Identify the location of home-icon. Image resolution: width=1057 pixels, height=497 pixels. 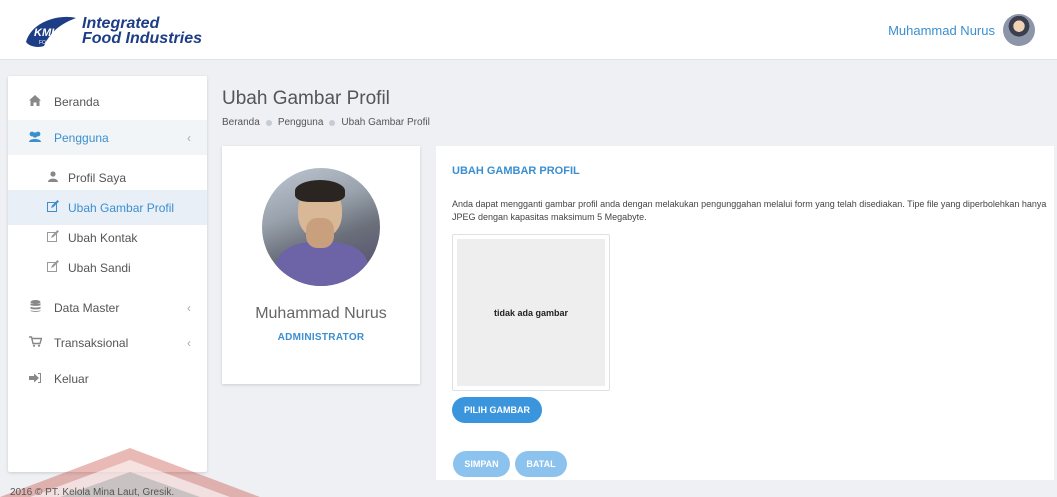
(35, 101).